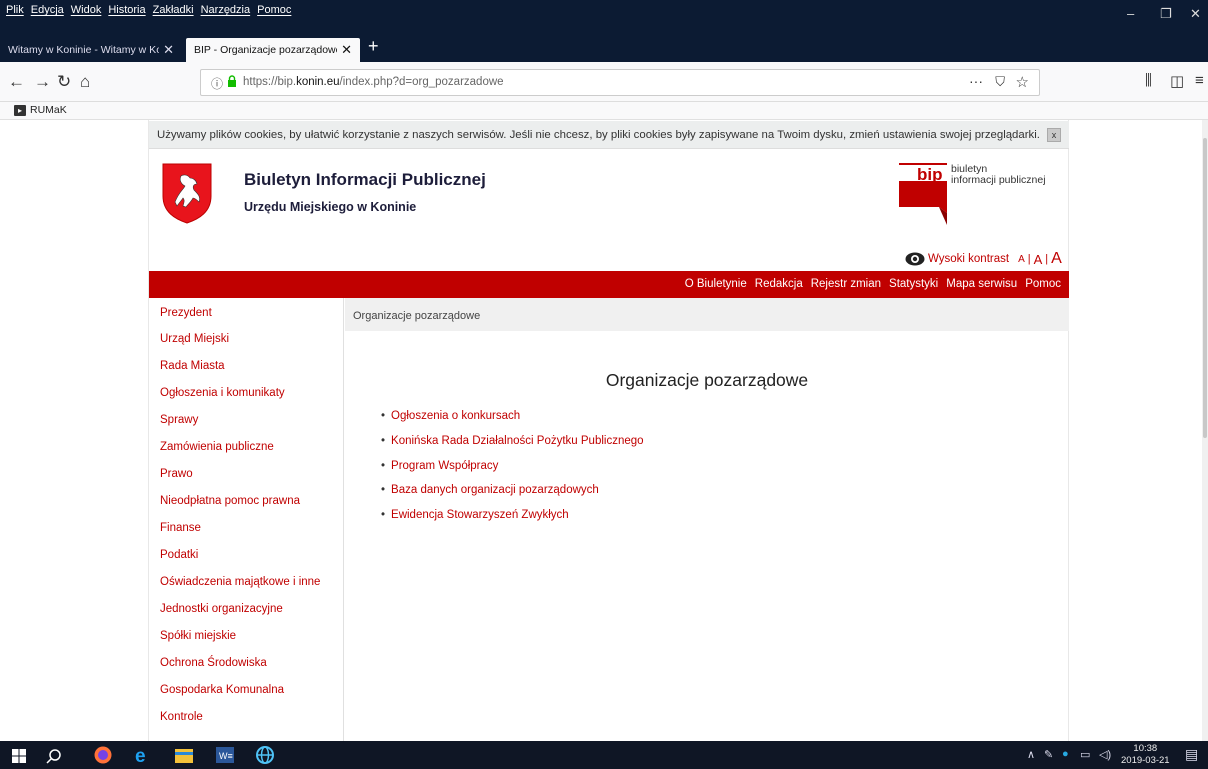 The image size is (1208, 769). Describe the element at coordinates (179, 420) in the screenshot. I see `sidebar-item-sprawy: Sprawy` at that location.